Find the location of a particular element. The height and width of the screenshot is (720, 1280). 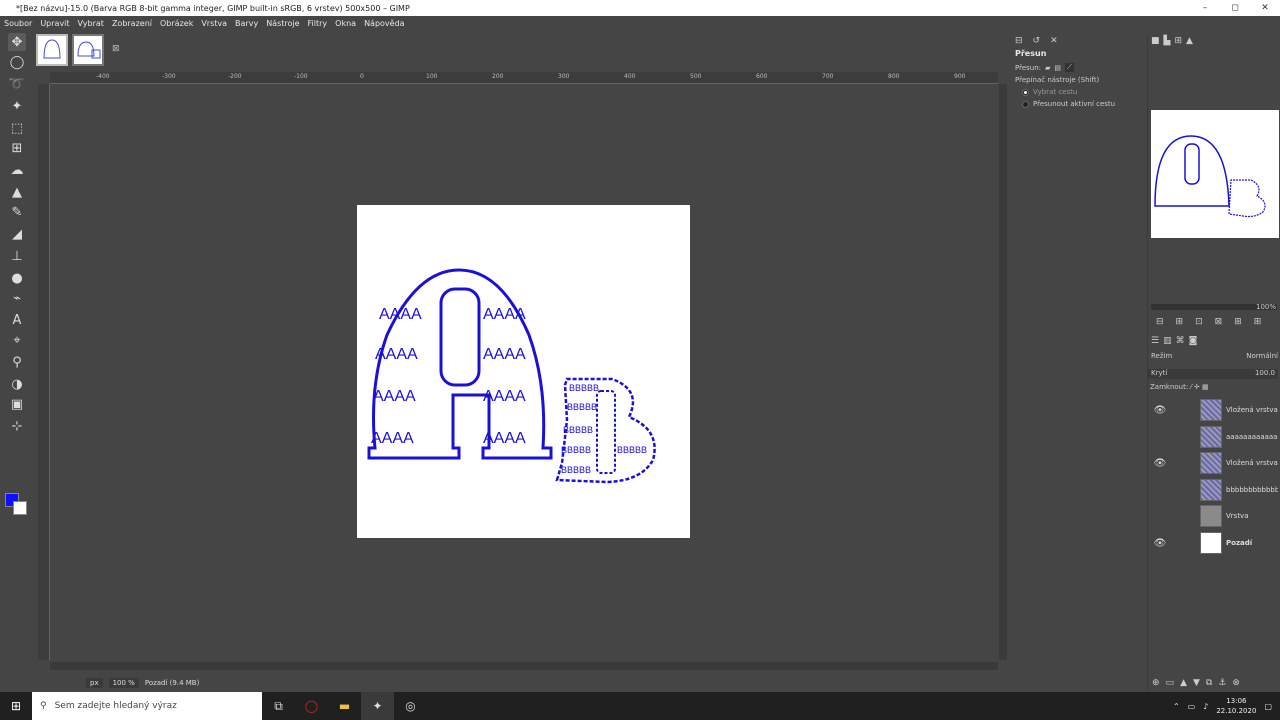

tool-options-tab-icon: ⊟ is located at coordinates (1019, 41).